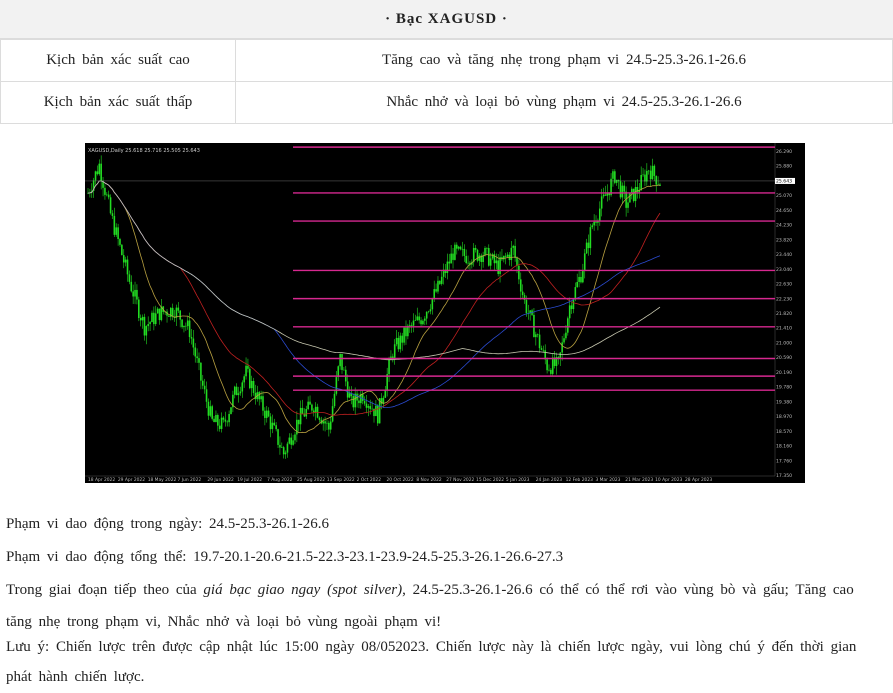 Image resolution: width=893 pixels, height=693 pixels. What do you see at coordinates (549, 480) in the screenshot?
I see `date-axis-label: 24 Jan 2023` at bounding box center [549, 480].